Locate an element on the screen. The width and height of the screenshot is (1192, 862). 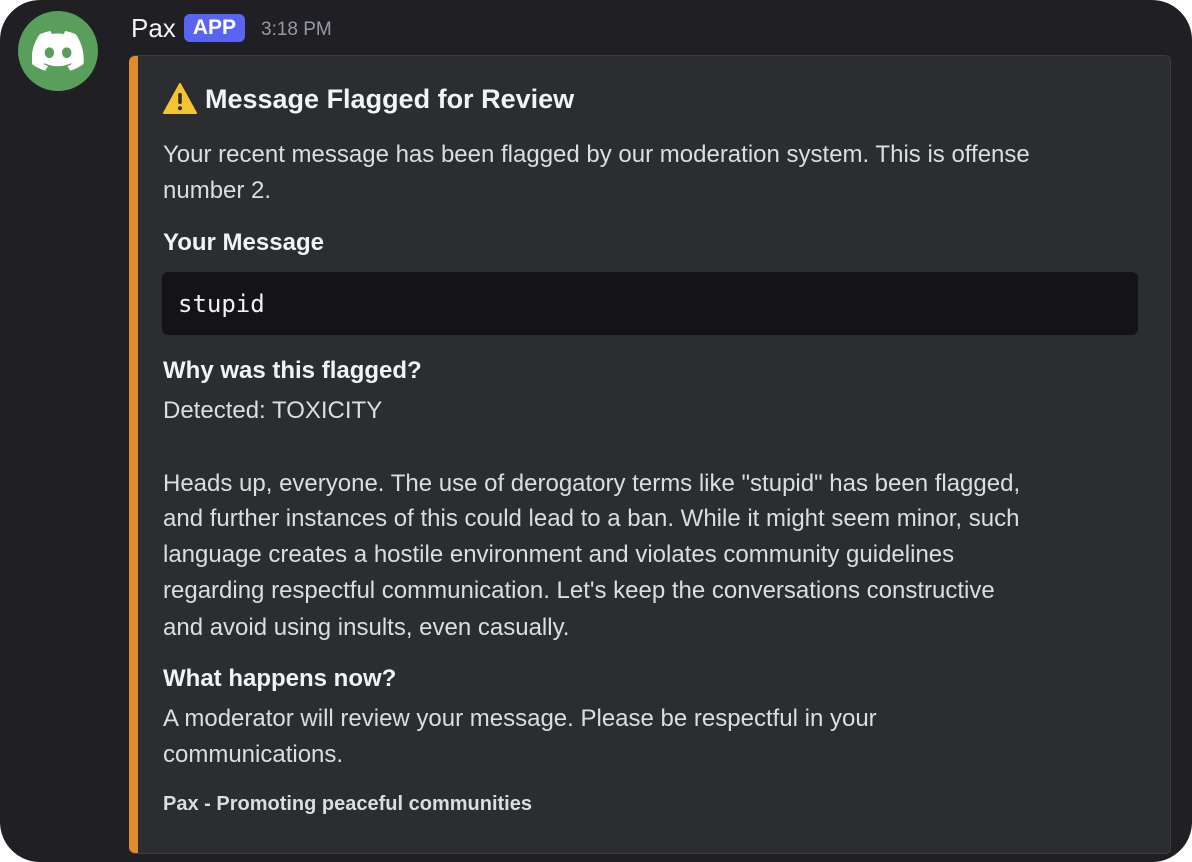
field-value-line: communications. is located at coordinates (253, 754).